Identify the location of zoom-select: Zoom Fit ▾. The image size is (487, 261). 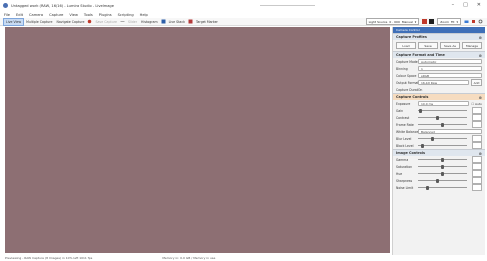
(449, 21).